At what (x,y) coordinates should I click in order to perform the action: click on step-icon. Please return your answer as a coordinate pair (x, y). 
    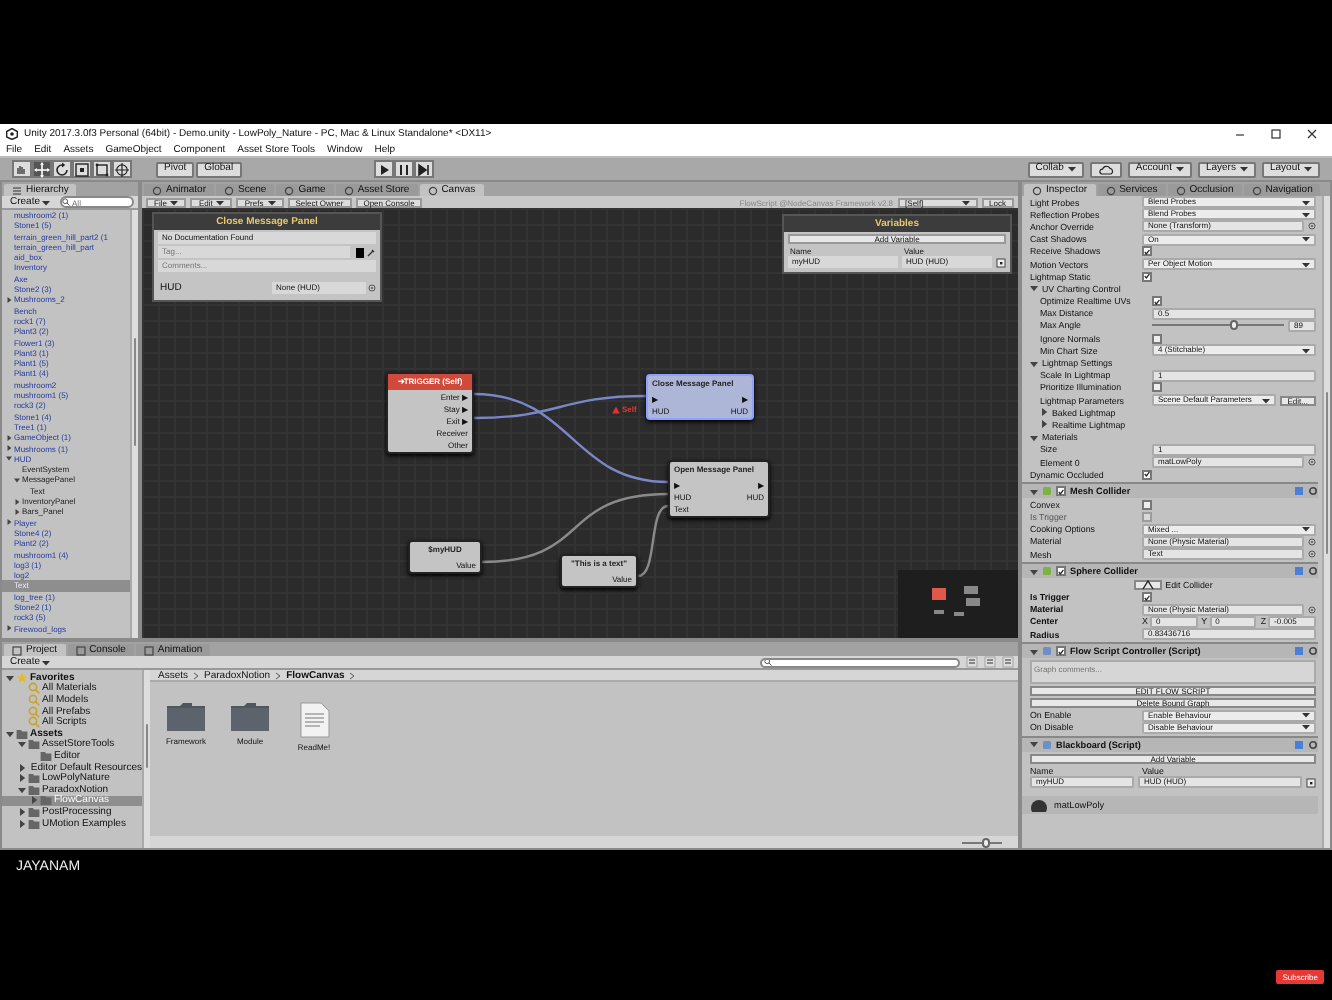
    Looking at the image, I should click on (423, 169).